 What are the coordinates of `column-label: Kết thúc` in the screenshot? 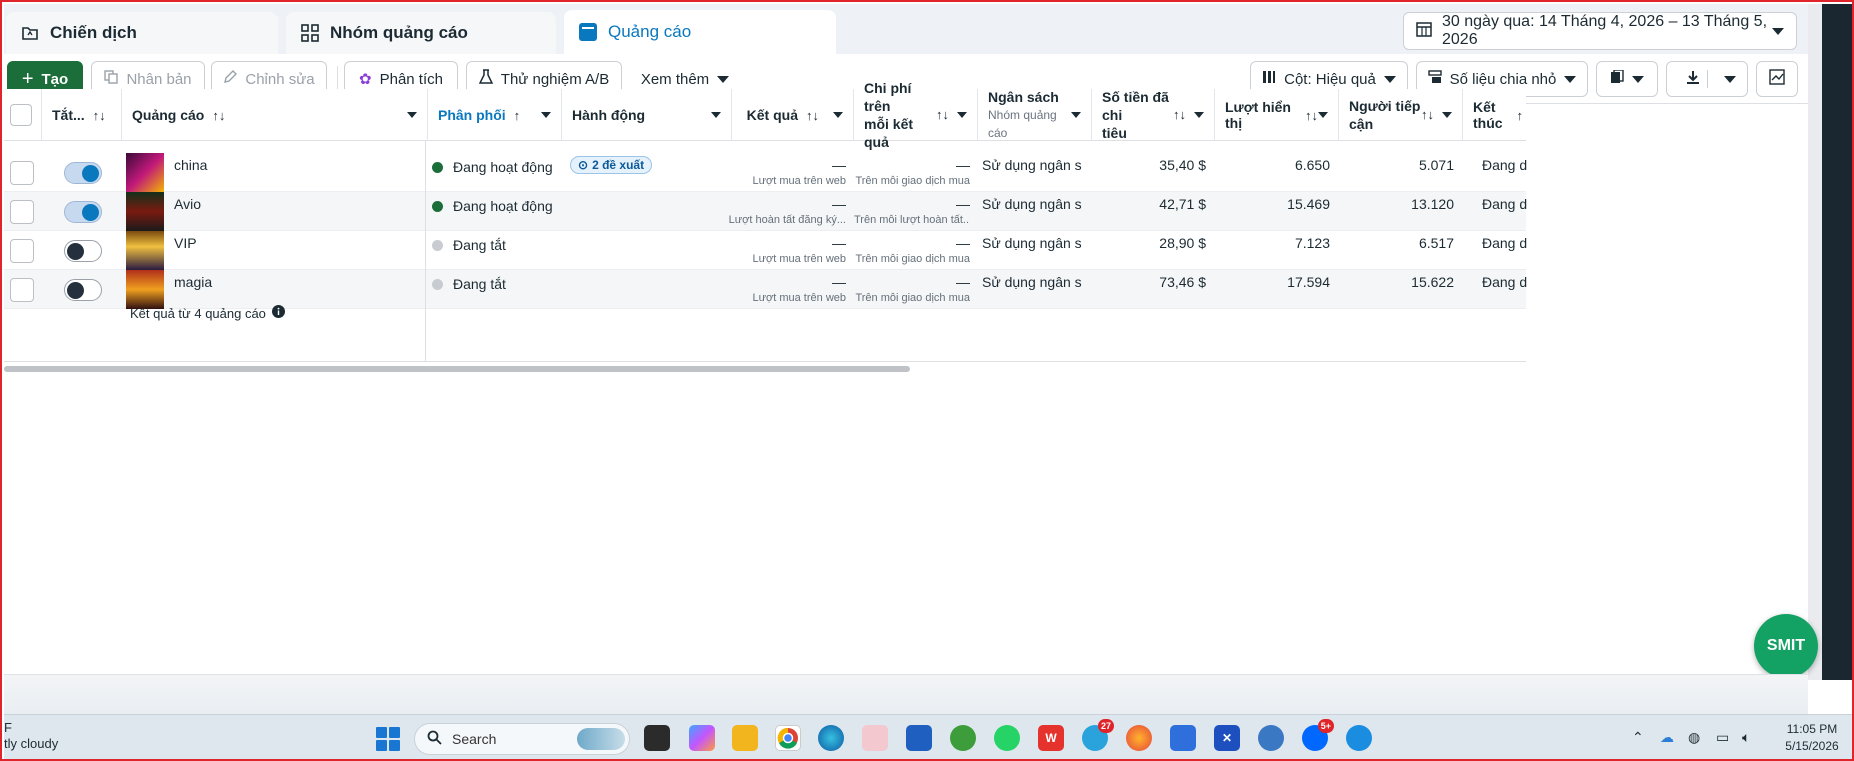 It's located at (1488, 115).